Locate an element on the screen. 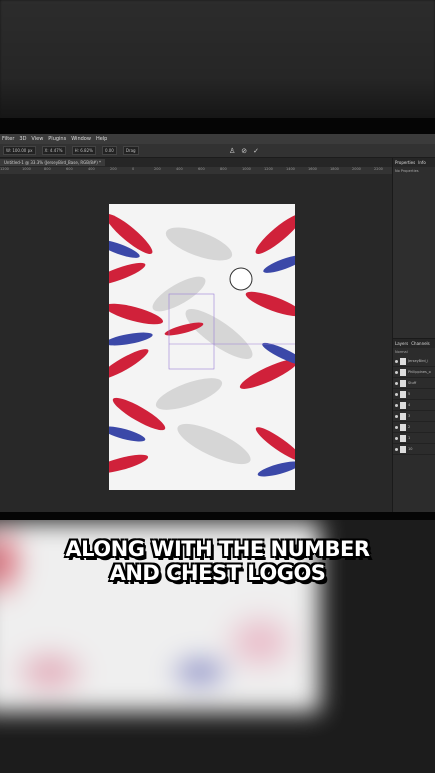 This screenshot has height=773, width=435. menu-3d: 3D is located at coordinates (22, 139).